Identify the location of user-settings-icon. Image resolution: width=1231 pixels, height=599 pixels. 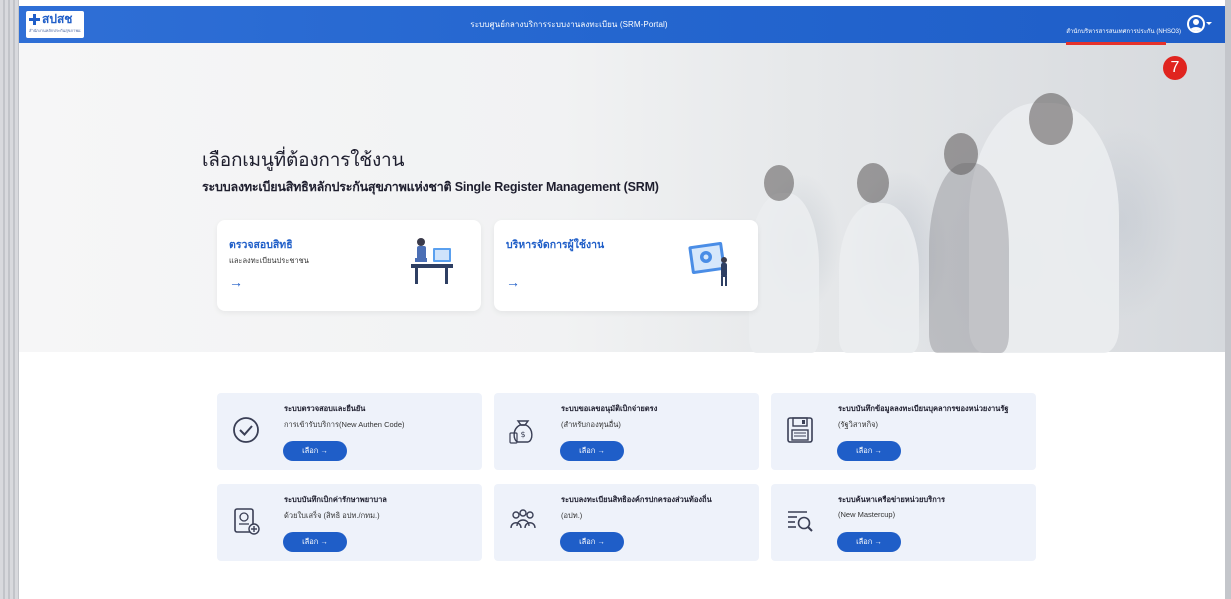
(707, 264).